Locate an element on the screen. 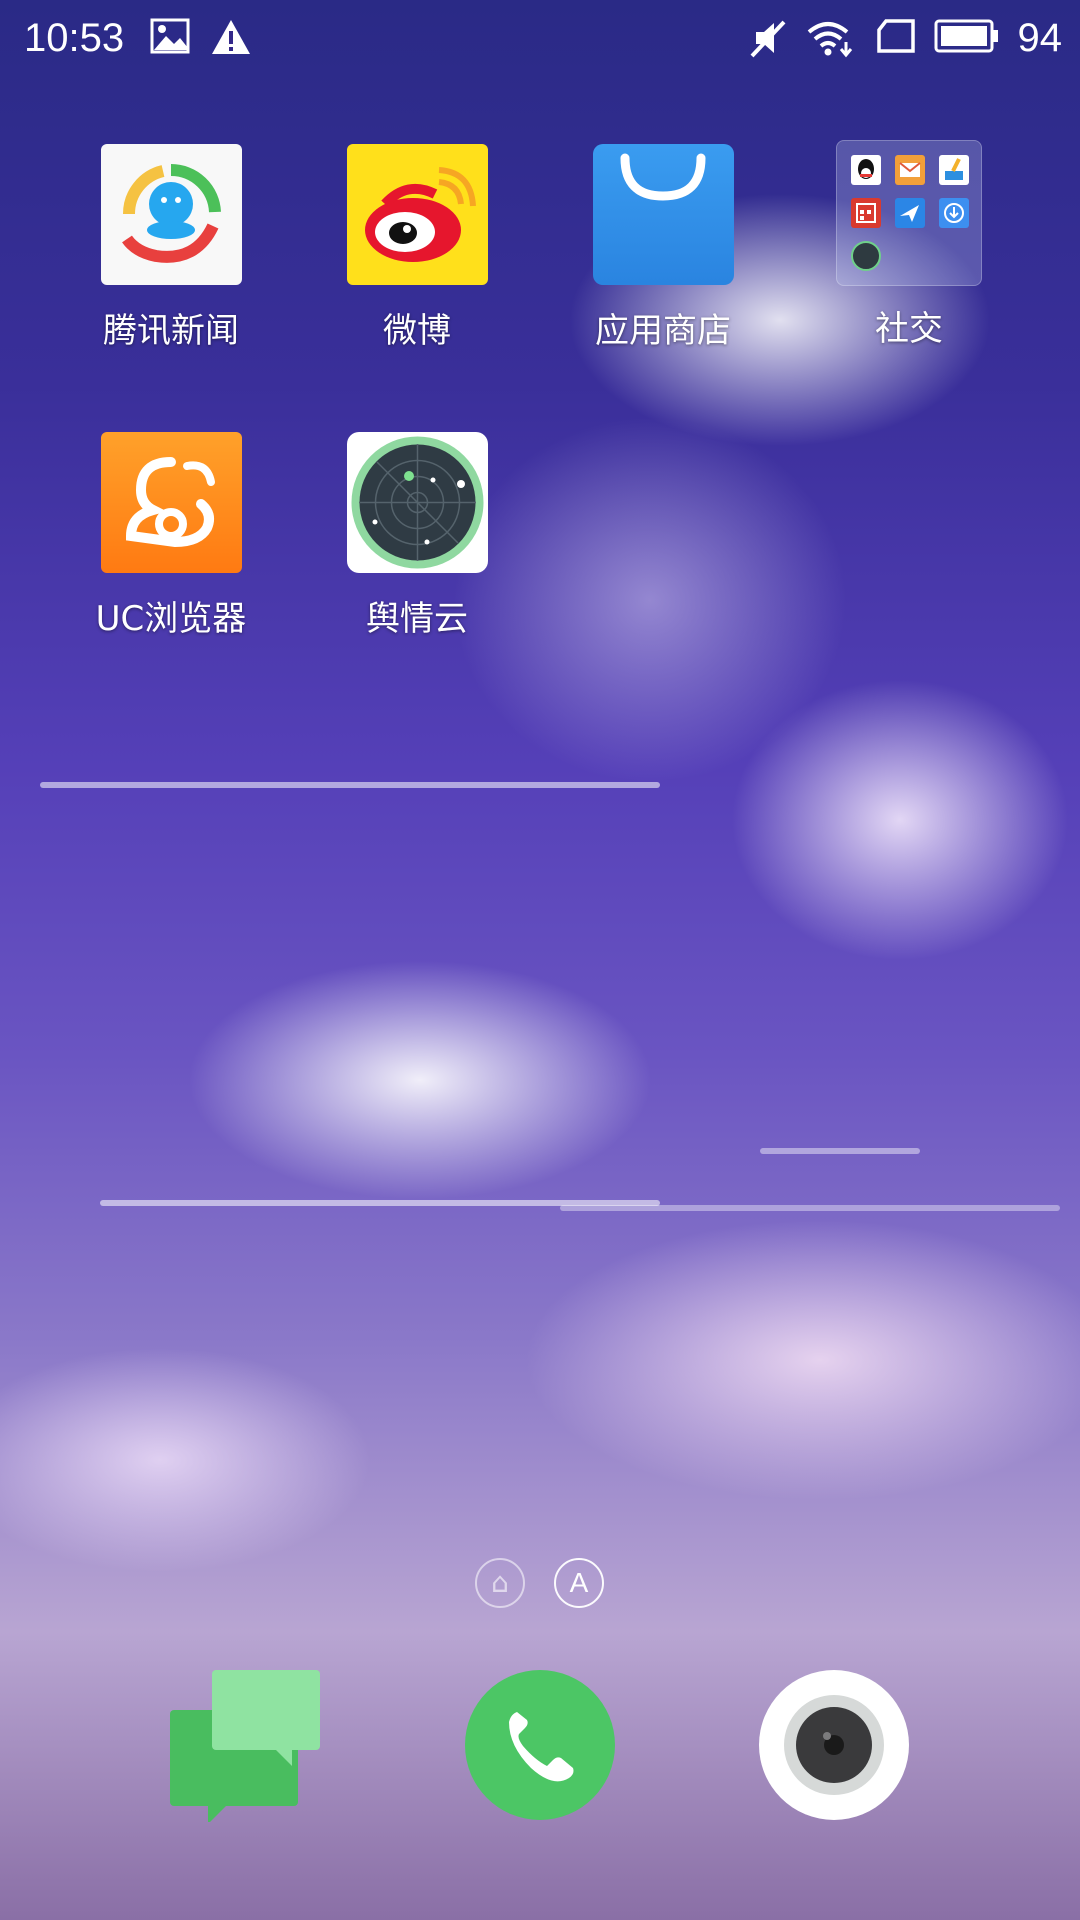 The height and width of the screenshot is (1920, 1080). page-indicator-letter: A is located at coordinates (579, 1582).